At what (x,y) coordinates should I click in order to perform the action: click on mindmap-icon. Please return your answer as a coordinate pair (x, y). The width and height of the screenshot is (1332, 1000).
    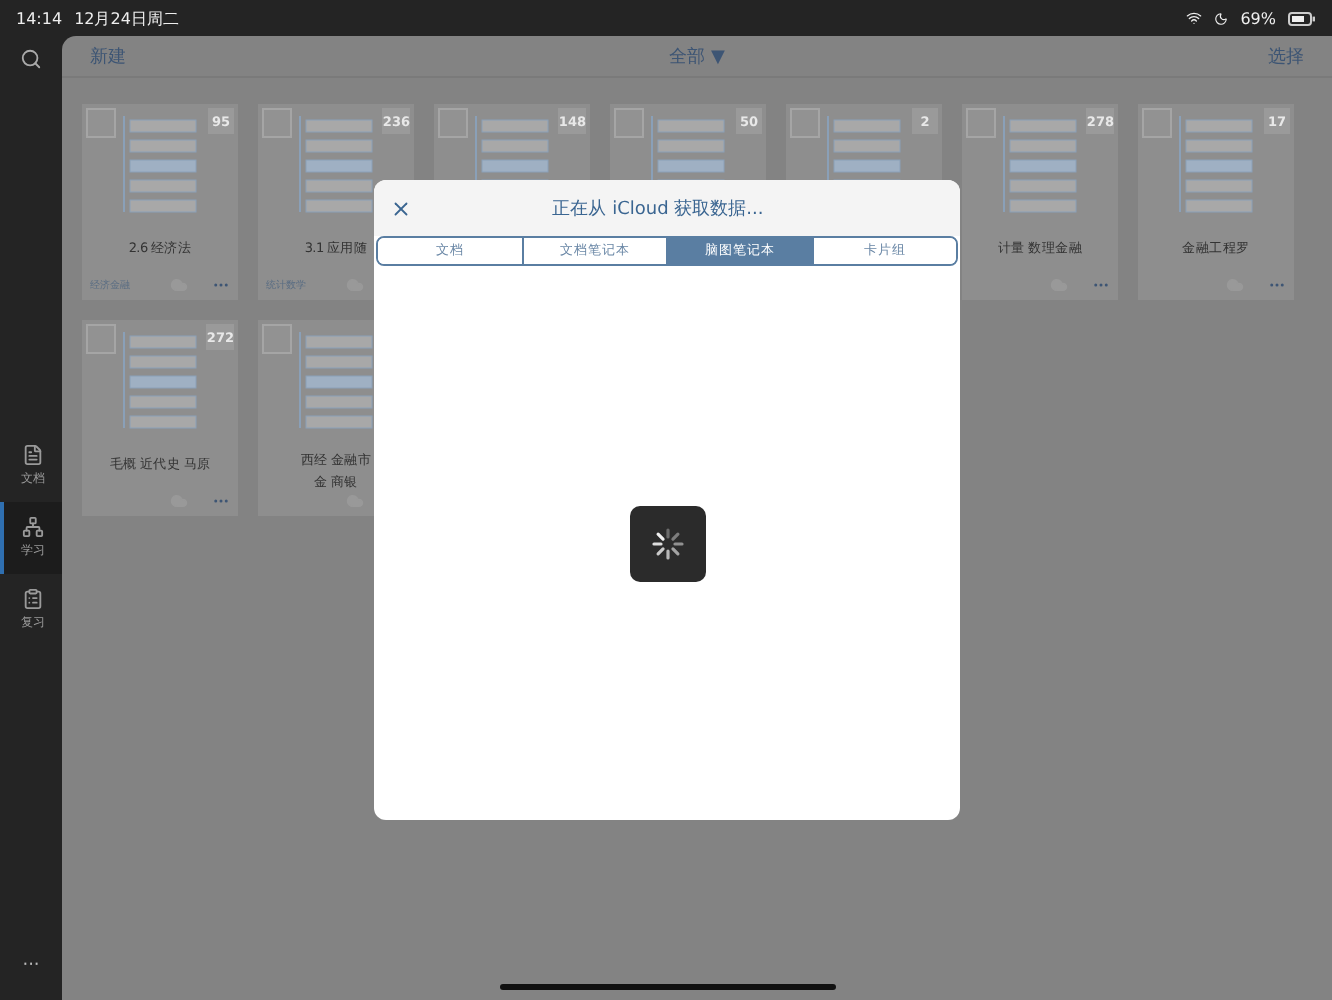
    Looking at the image, I should click on (33, 527).